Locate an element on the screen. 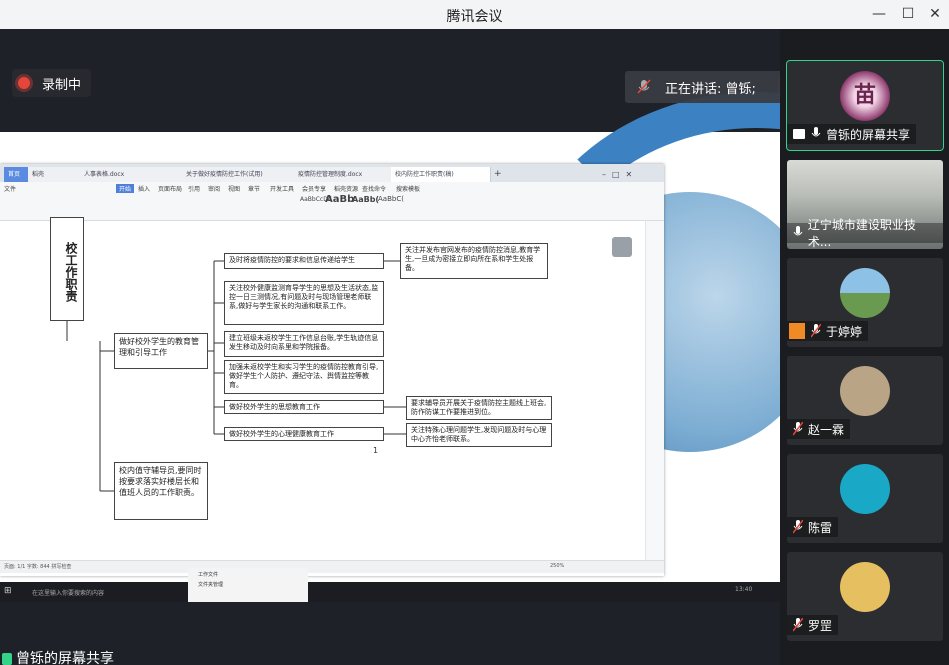 This screenshot has height=665, width=949. participant-tile-4: 赵一霖 is located at coordinates (865, 400).